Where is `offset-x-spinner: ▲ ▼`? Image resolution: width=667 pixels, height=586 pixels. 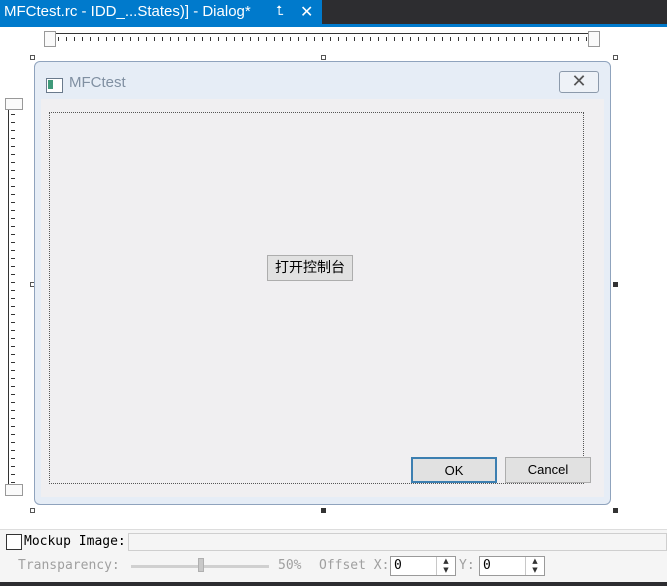
offset-x-spinner: ▲ ▼ is located at coordinates (445, 566).